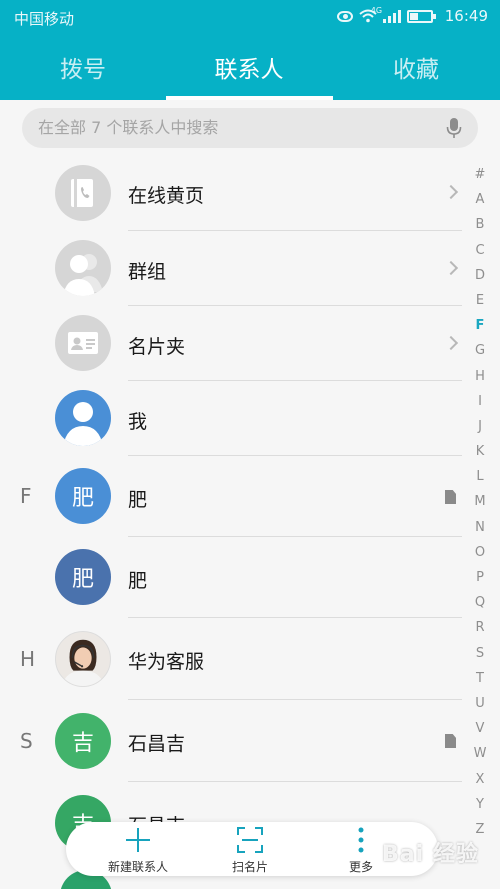 The height and width of the screenshot is (889, 500). Describe the element at coordinates (480, 653) in the screenshot. I see `index-letter: S` at that location.